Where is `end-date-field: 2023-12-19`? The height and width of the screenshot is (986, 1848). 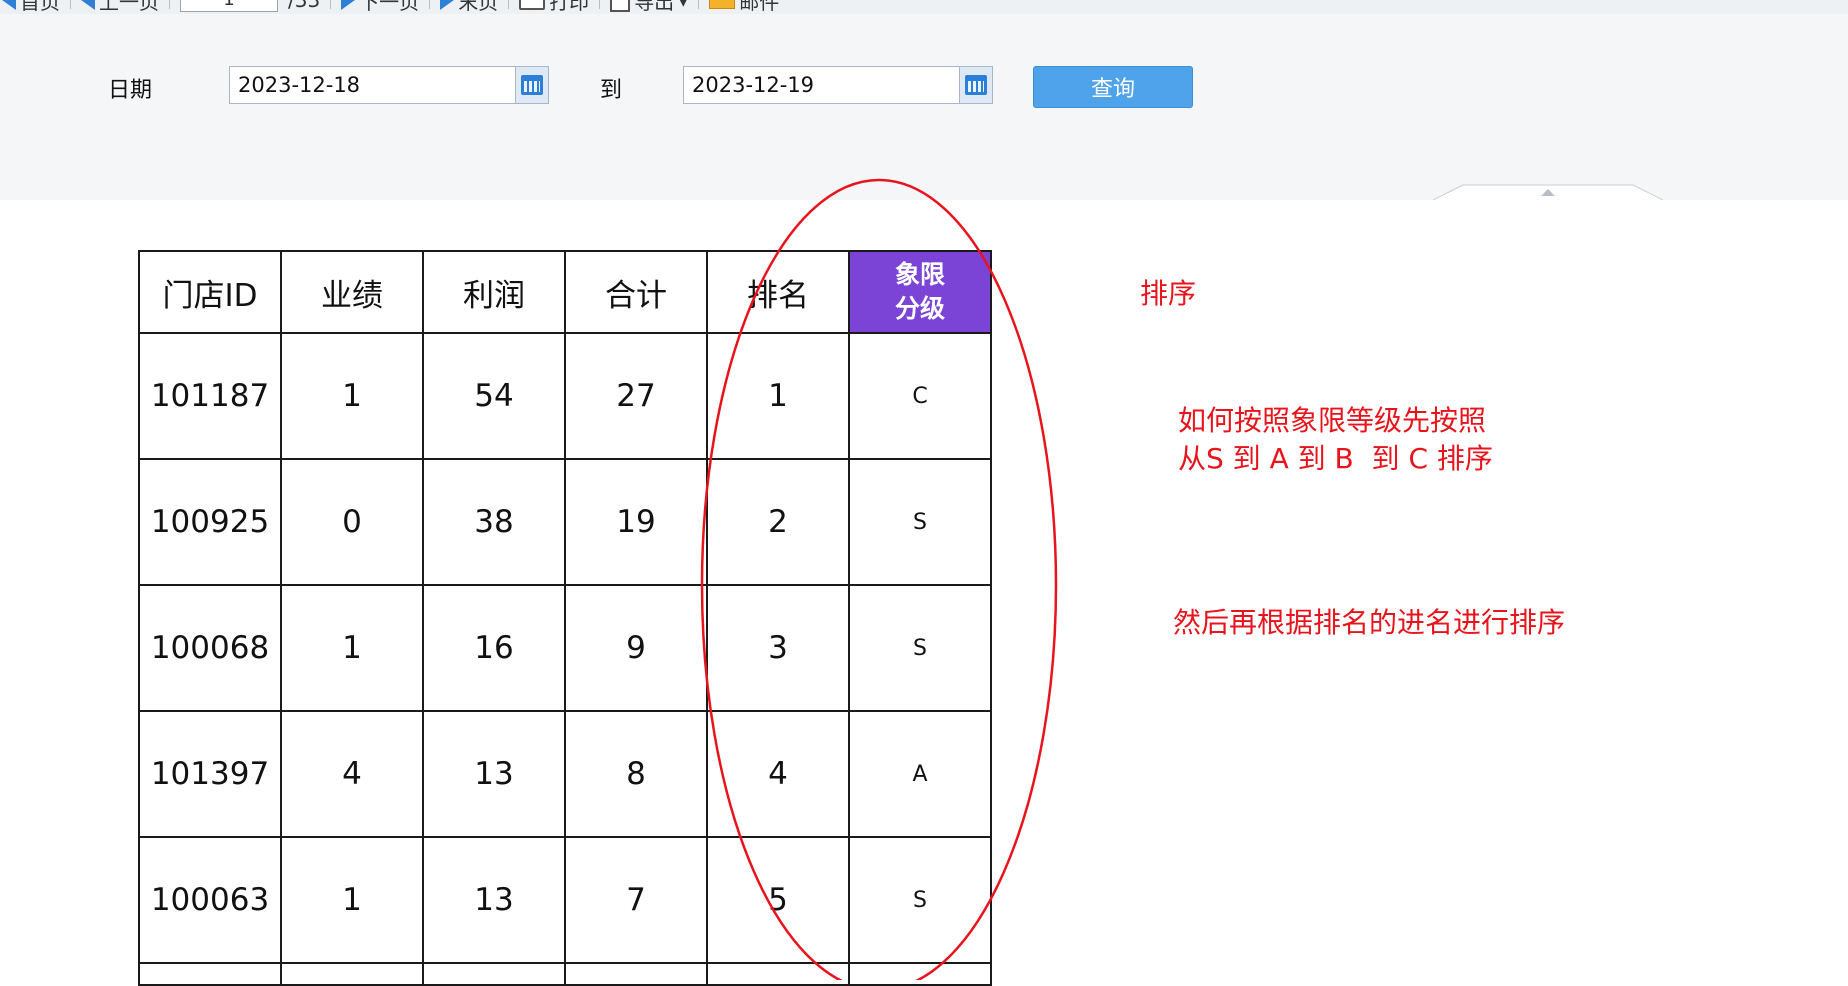 end-date-field: 2023-12-19 is located at coordinates (838, 85).